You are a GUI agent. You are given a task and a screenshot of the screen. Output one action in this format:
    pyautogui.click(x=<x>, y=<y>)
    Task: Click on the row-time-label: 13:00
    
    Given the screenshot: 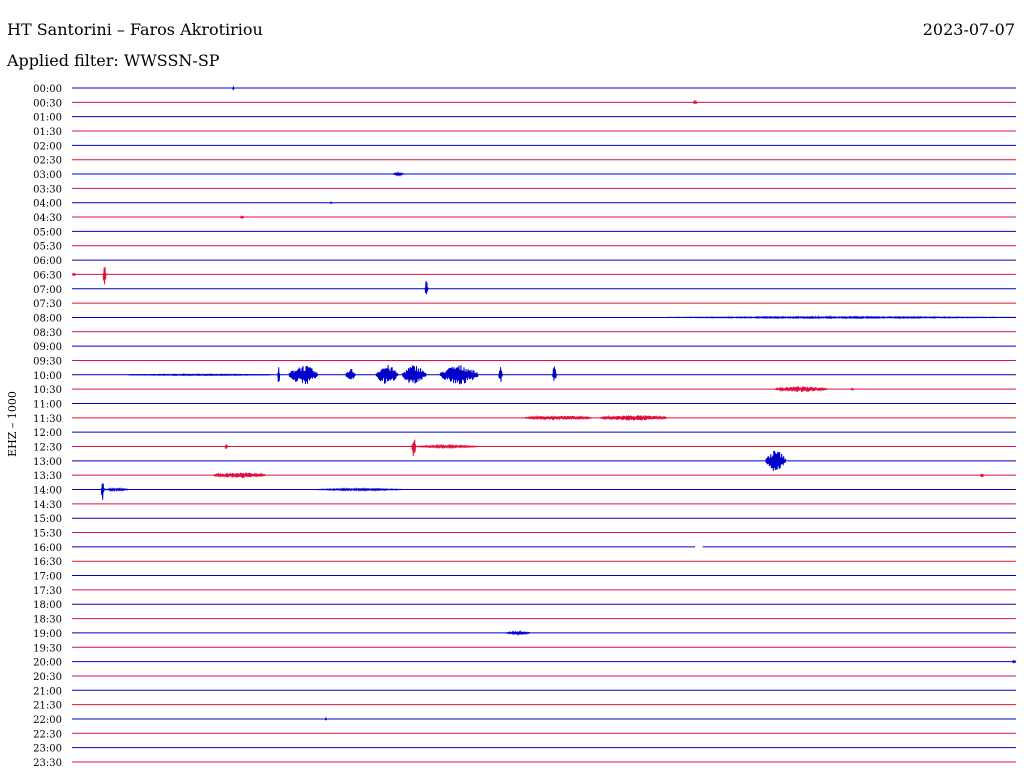 What is the action you would take?
    pyautogui.click(x=47, y=462)
    